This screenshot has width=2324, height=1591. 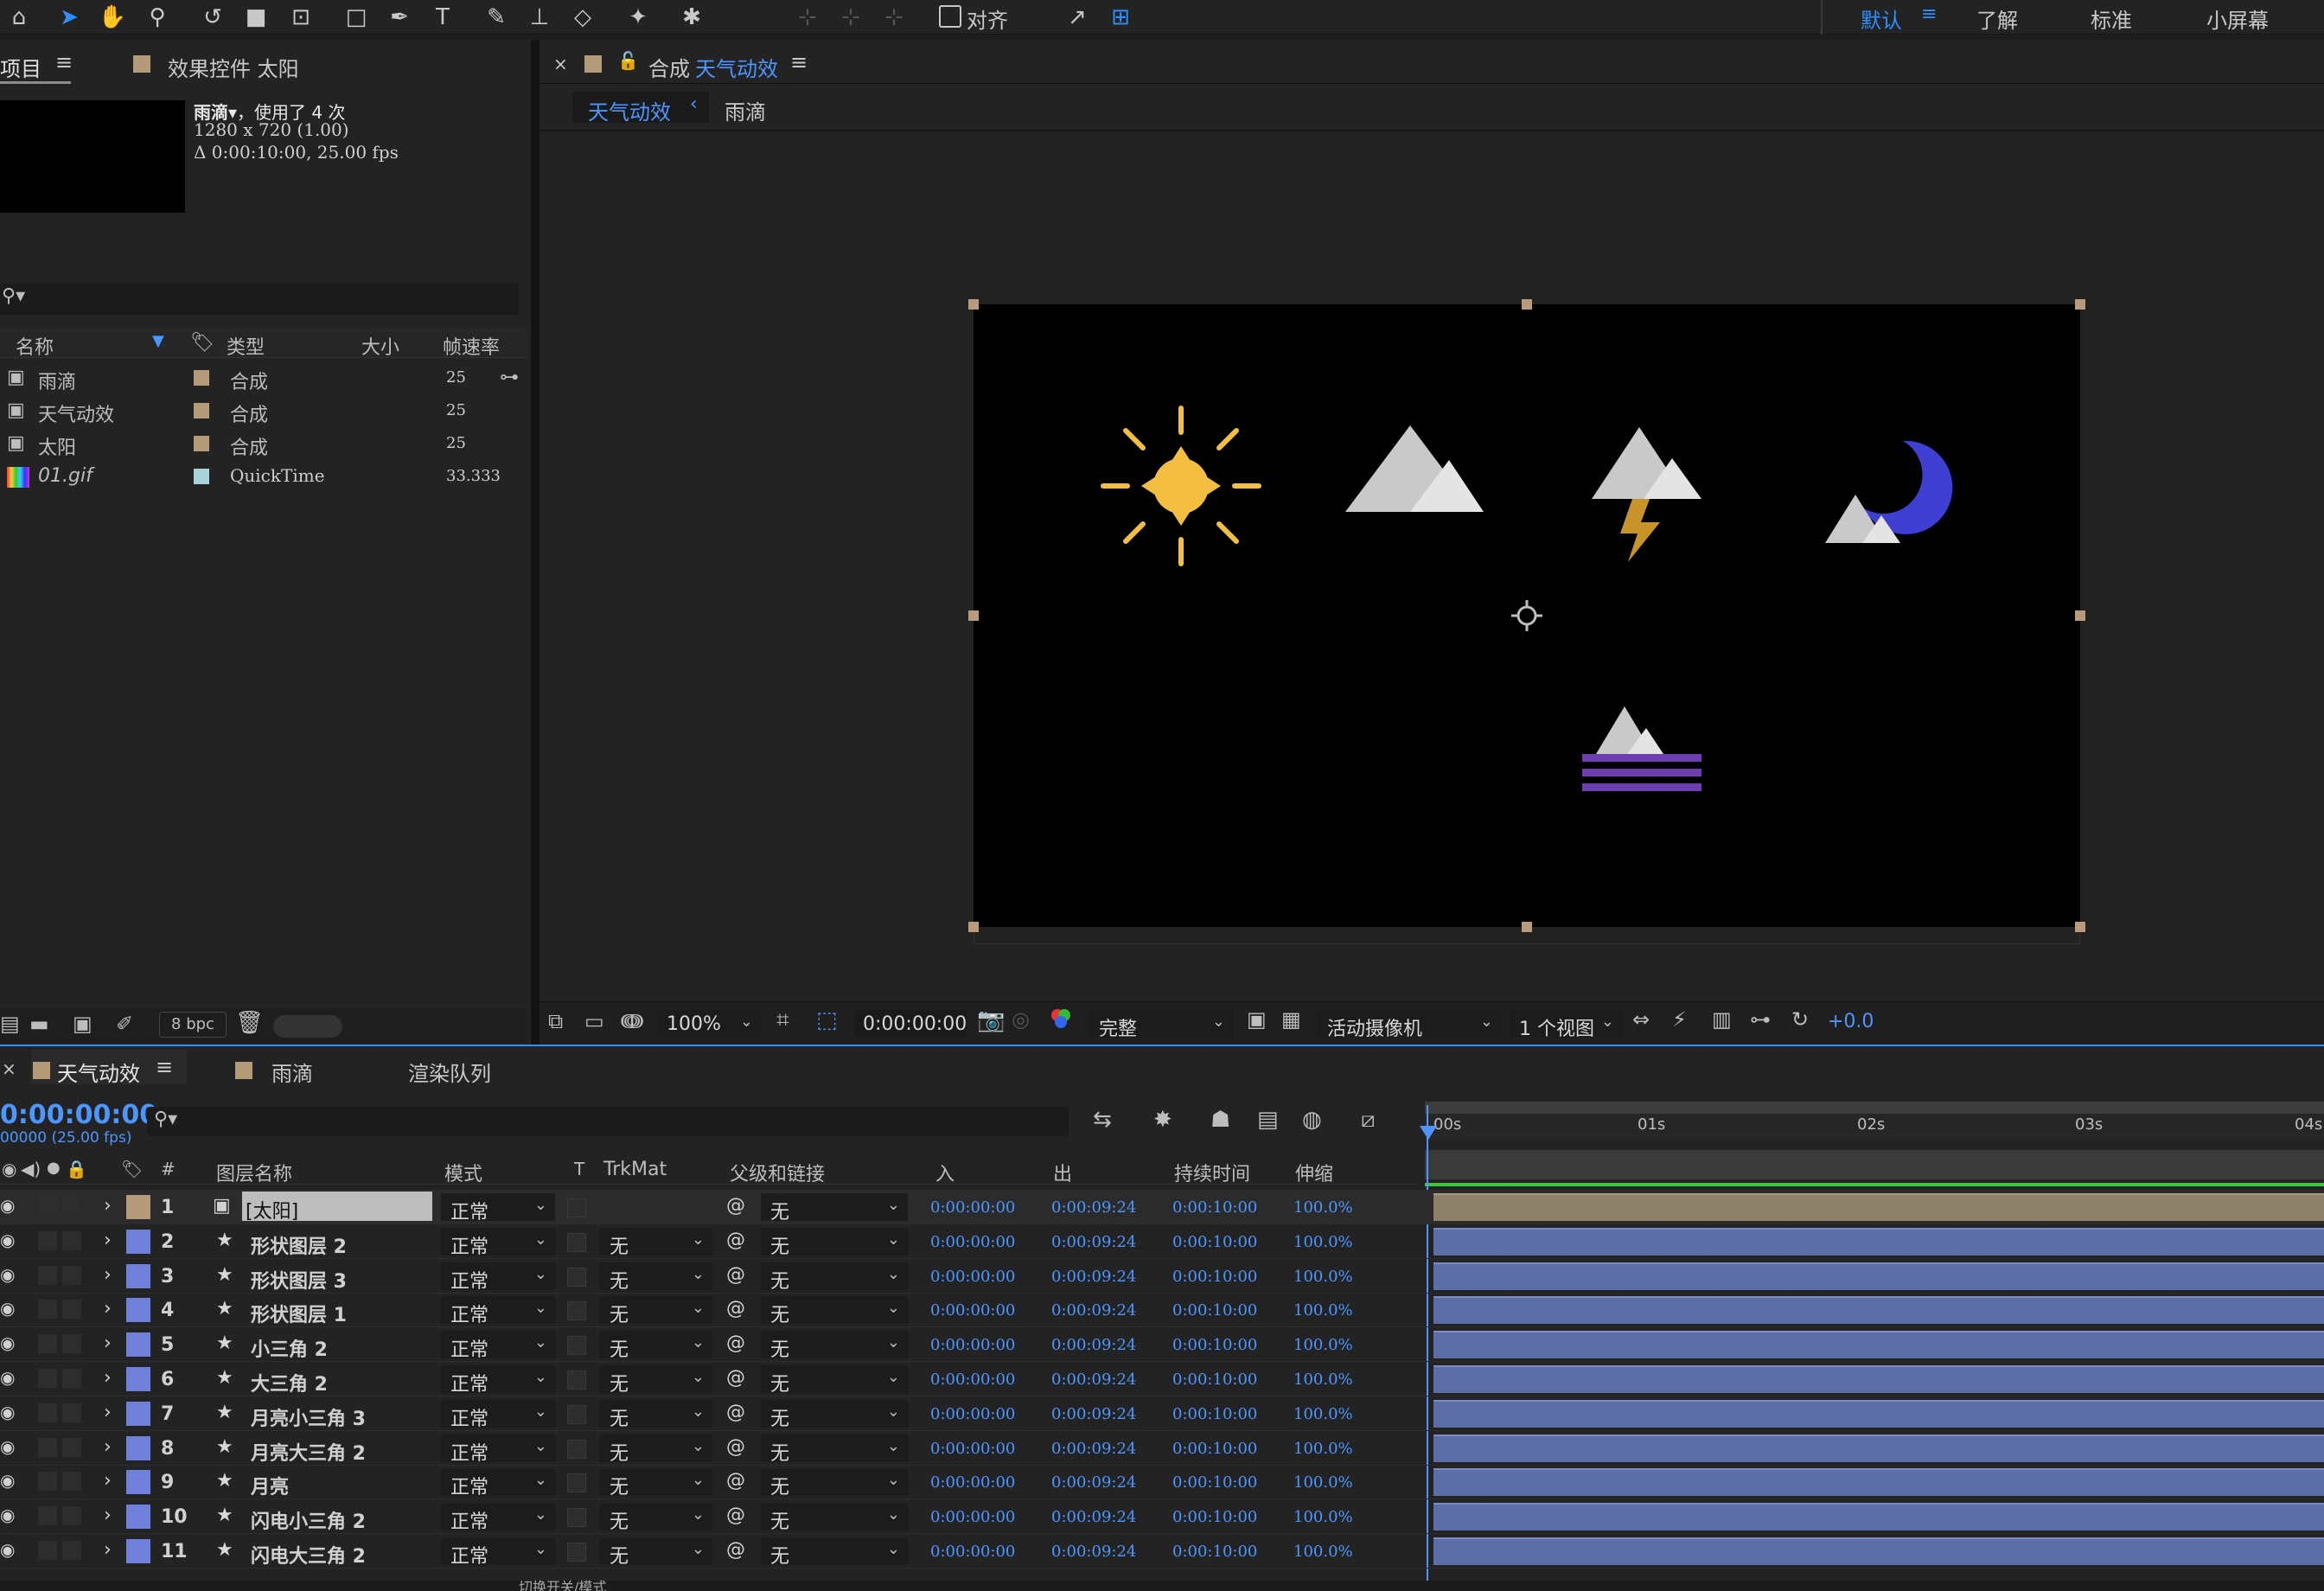 What do you see at coordinates (1161, 1025) in the screenshot?
I see `resolution-select: 完整 ⌄` at bounding box center [1161, 1025].